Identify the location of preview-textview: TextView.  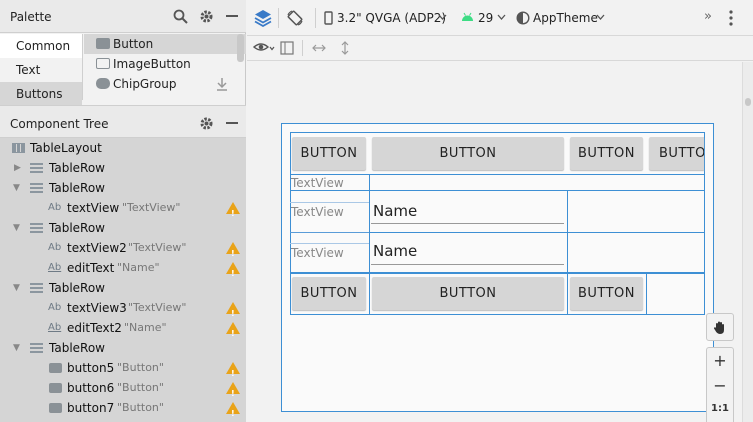
(317, 183).